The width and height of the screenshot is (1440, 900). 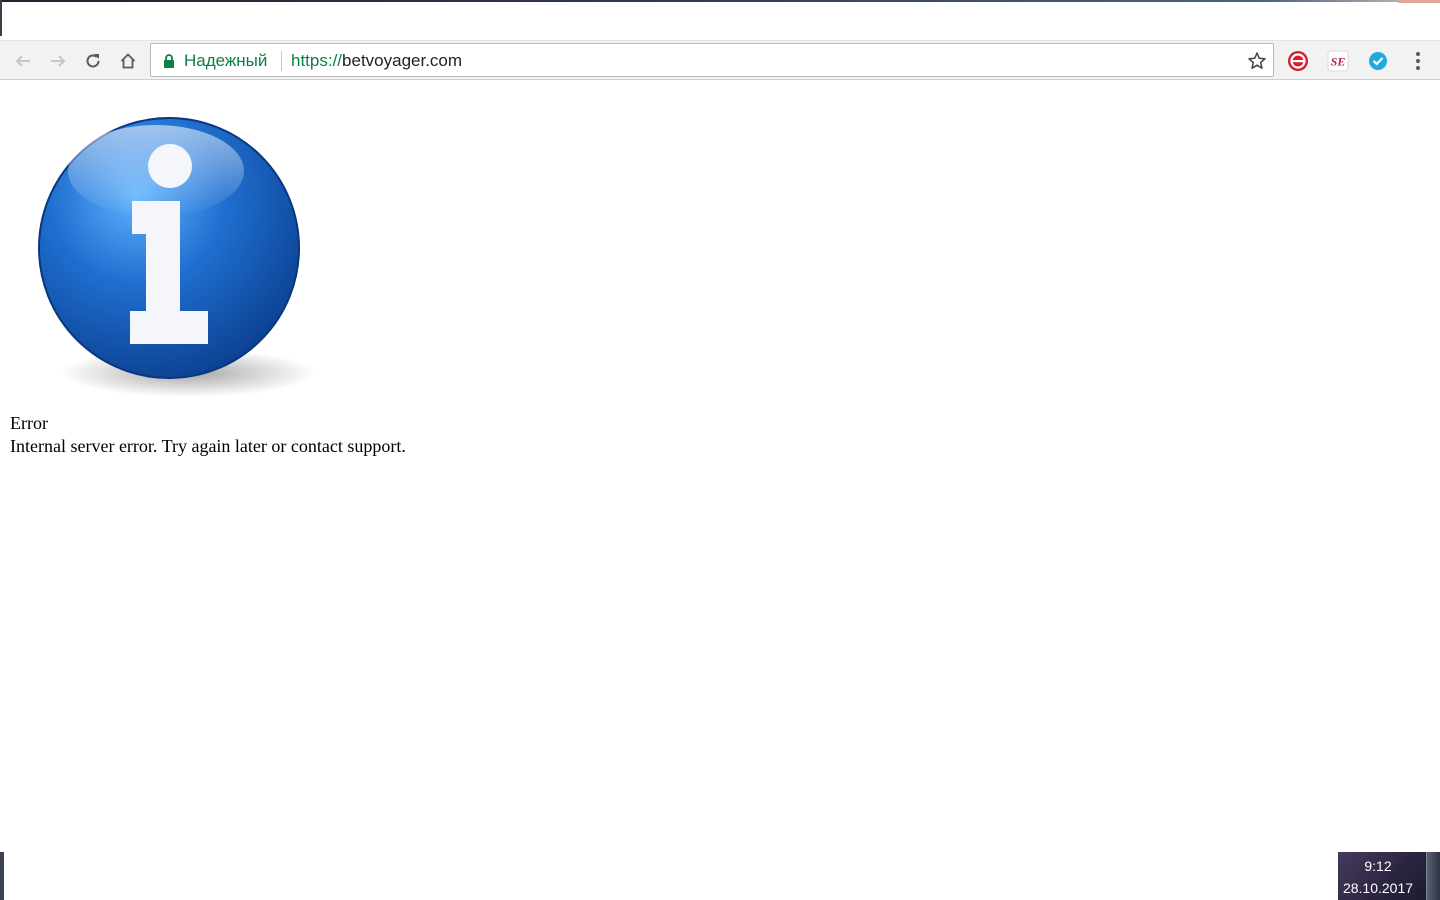 What do you see at coordinates (1378, 888) in the screenshot?
I see `clock-date: 28.10.2017` at bounding box center [1378, 888].